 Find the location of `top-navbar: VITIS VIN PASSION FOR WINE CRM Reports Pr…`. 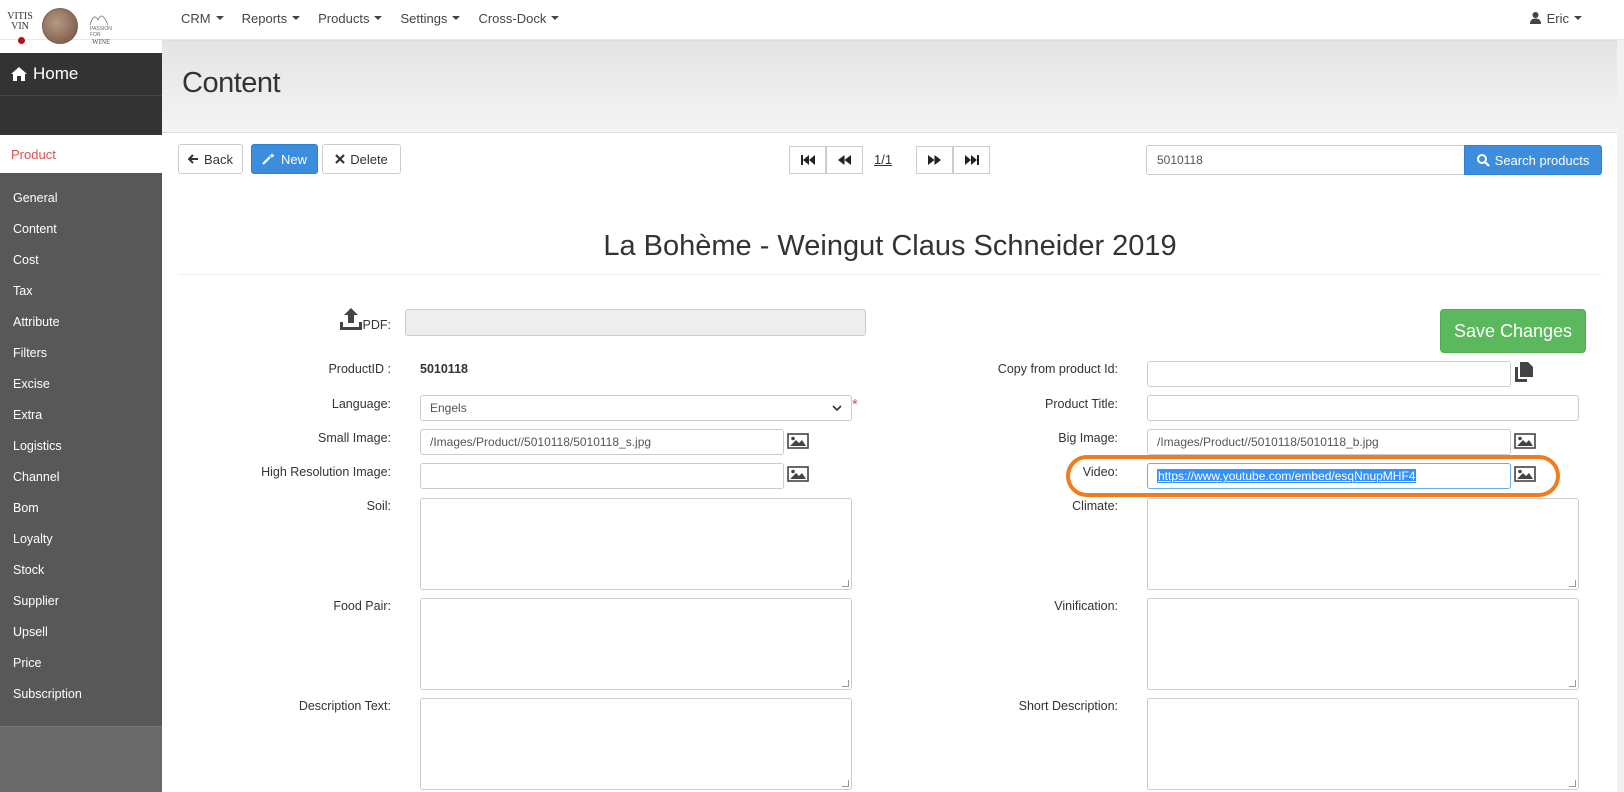

top-navbar: VITIS VIN PASSION FOR WINE CRM Reports Pr… is located at coordinates (812, 23).